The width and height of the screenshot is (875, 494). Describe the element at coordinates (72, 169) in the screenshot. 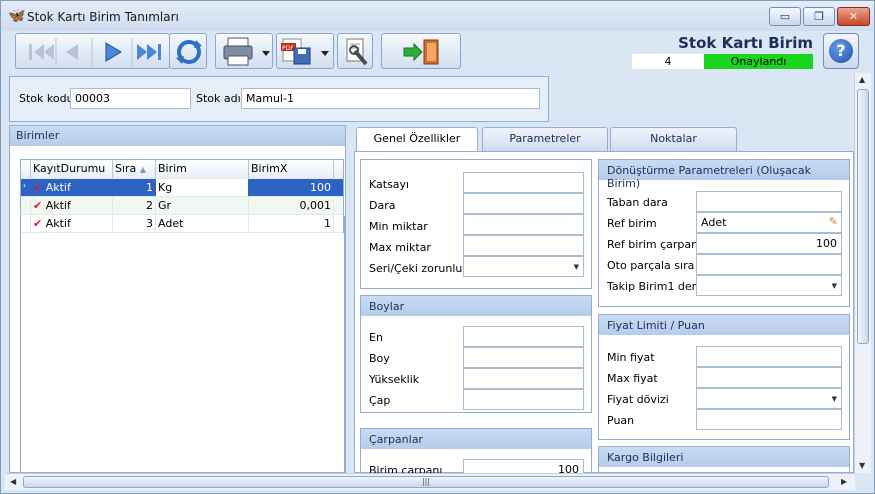

I see `column-header-kayitdurumu: KayıtDurumu` at that location.